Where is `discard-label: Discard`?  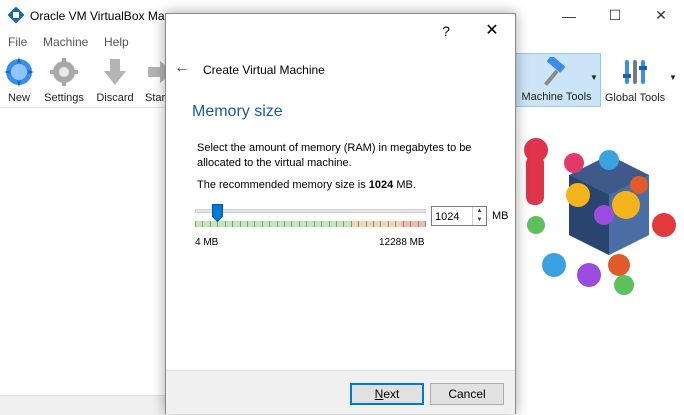
discard-label: Discard is located at coordinates (115, 98).